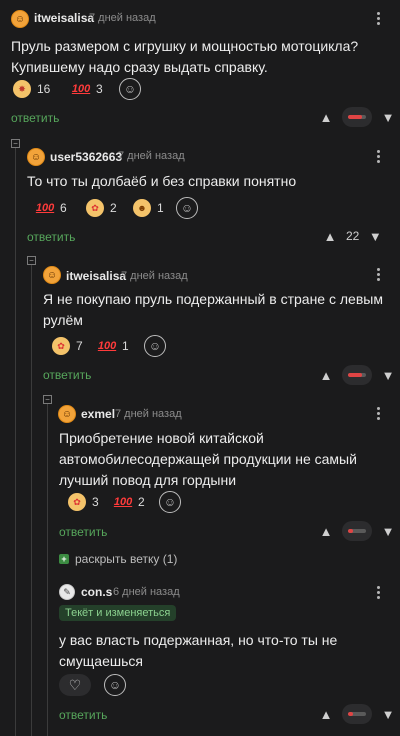 The height and width of the screenshot is (736, 400). What do you see at coordinates (63, 208) in the screenshot?
I see `reaction-count: 6` at bounding box center [63, 208].